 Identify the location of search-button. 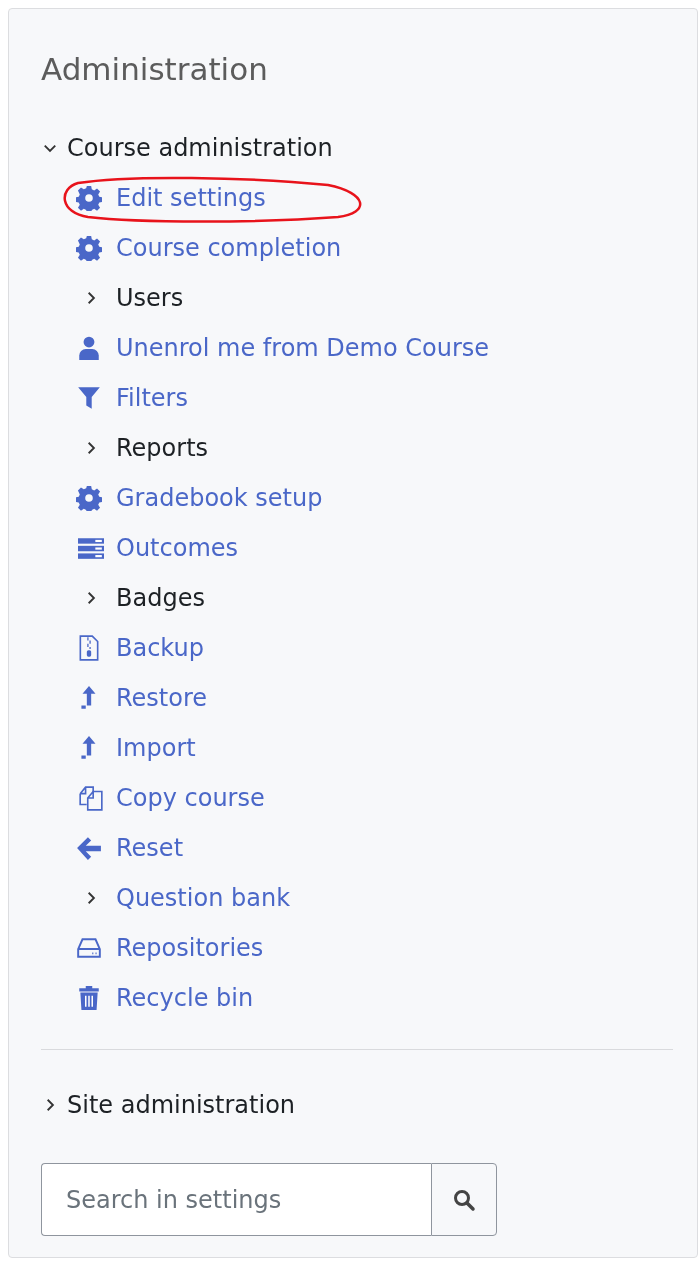
(464, 1199).